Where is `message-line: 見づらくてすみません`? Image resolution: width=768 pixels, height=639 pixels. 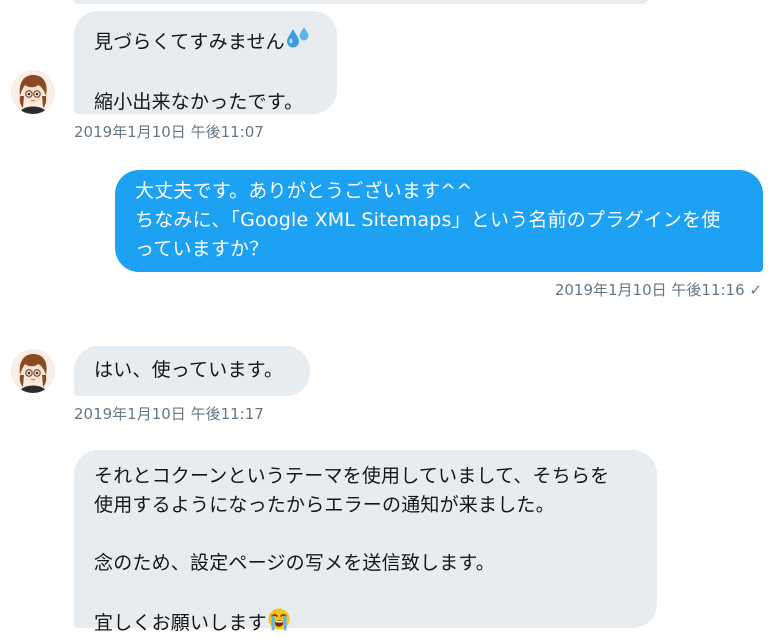
message-line: 見づらくてすみません is located at coordinates (205, 42).